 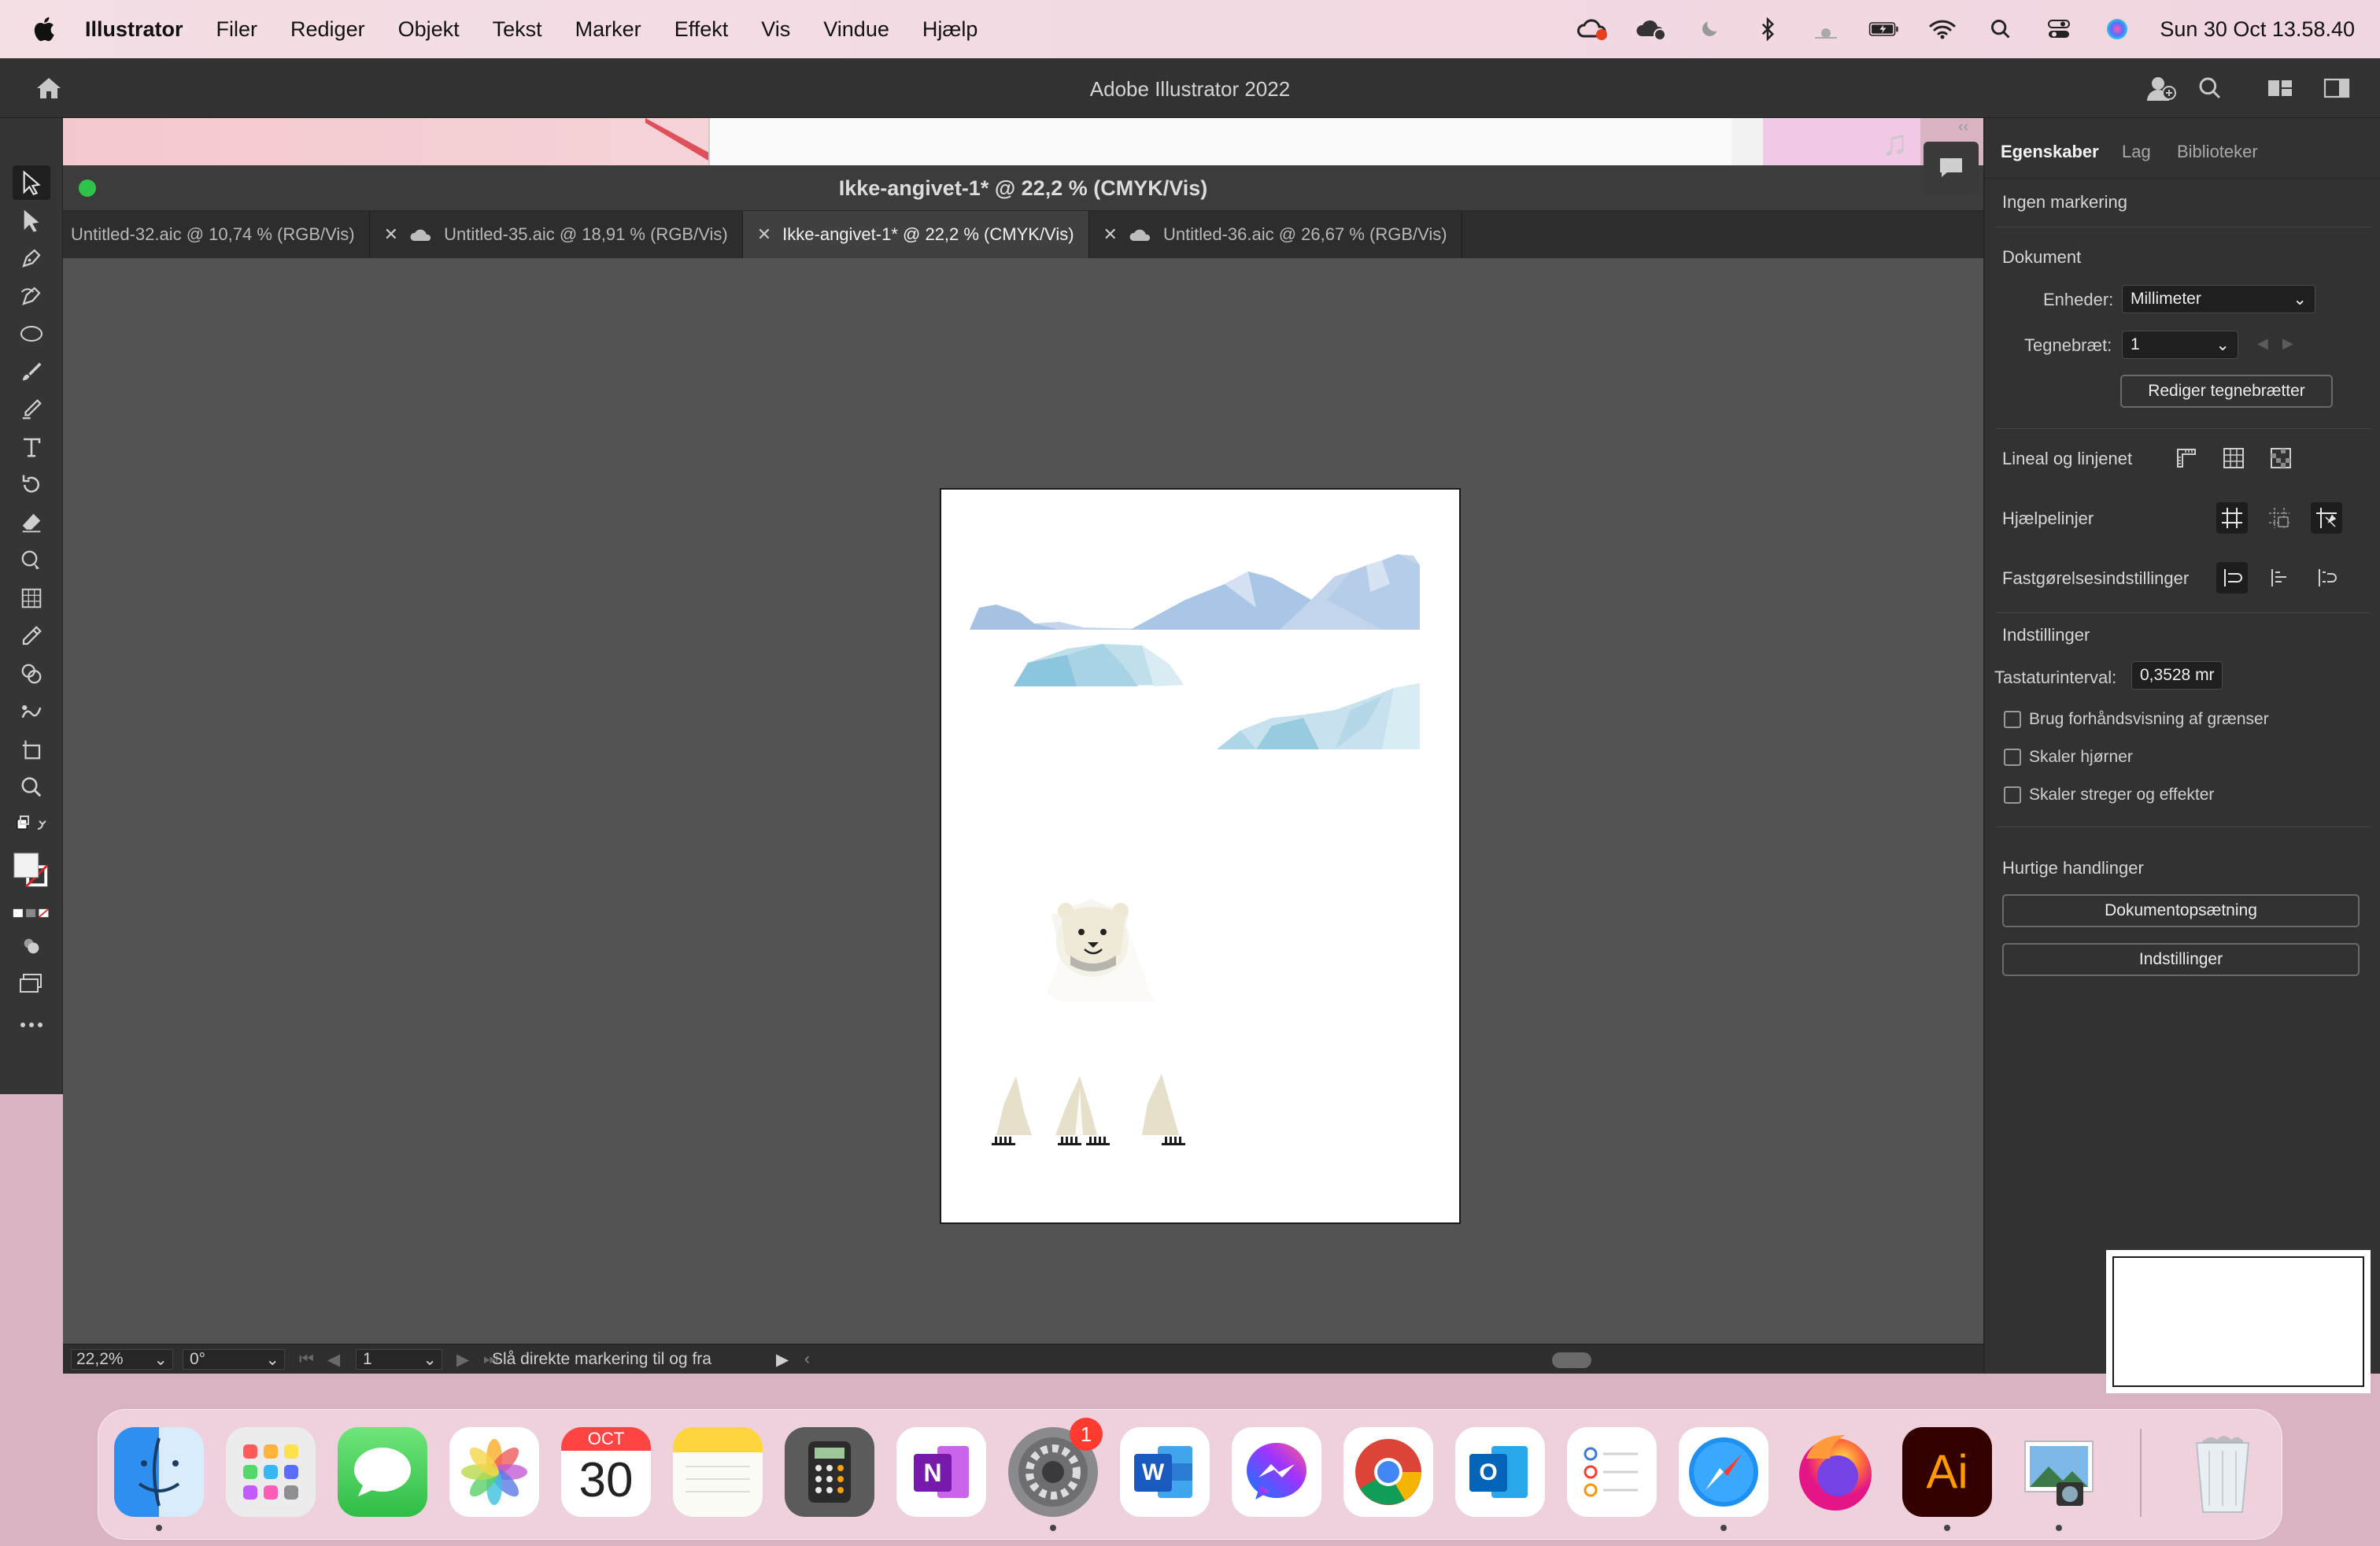 What do you see at coordinates (306, 1359) in the screenshot?
I see `first-artboard-icon: ⏮` at bounding box center [306, 1359].